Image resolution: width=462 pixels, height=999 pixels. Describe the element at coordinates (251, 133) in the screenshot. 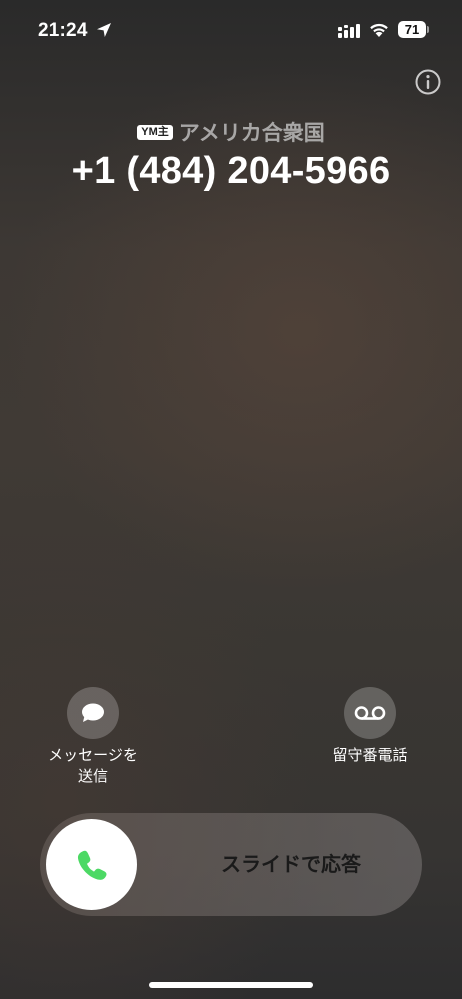

I see `caller-country: アメリカ合衆国` at that location.